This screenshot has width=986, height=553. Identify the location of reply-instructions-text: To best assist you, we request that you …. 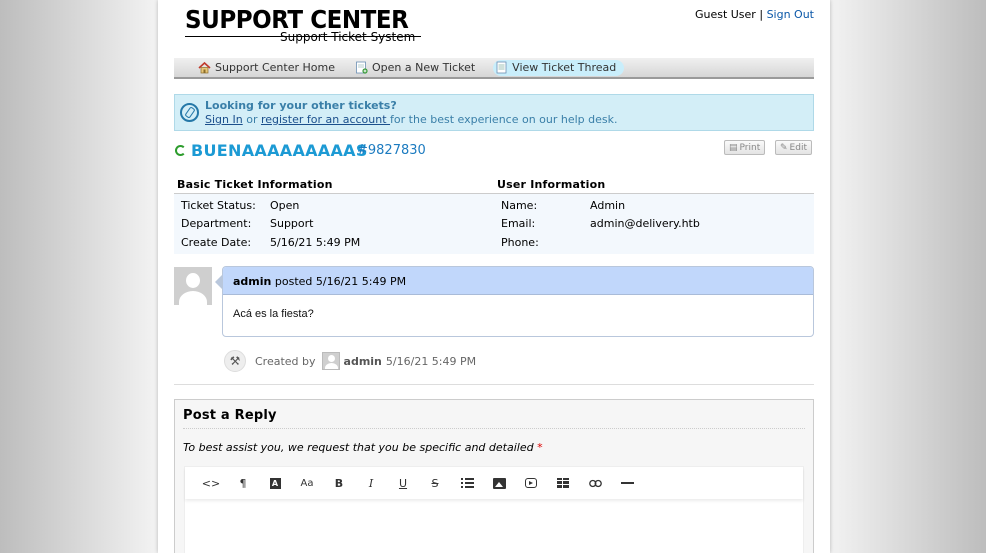
(358, 447).